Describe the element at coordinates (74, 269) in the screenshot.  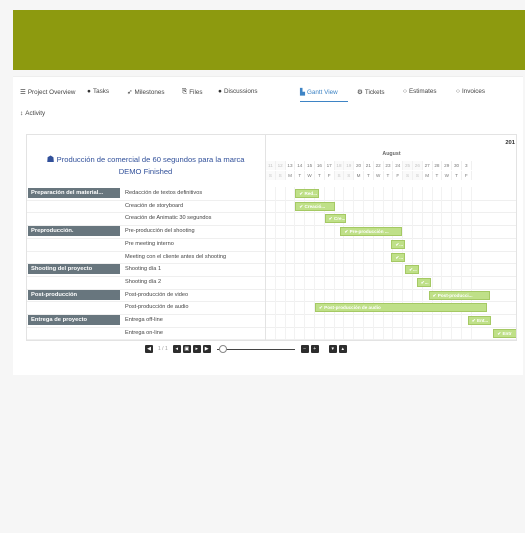
I see `task-group-label: Shooting del proyecto` at that location.